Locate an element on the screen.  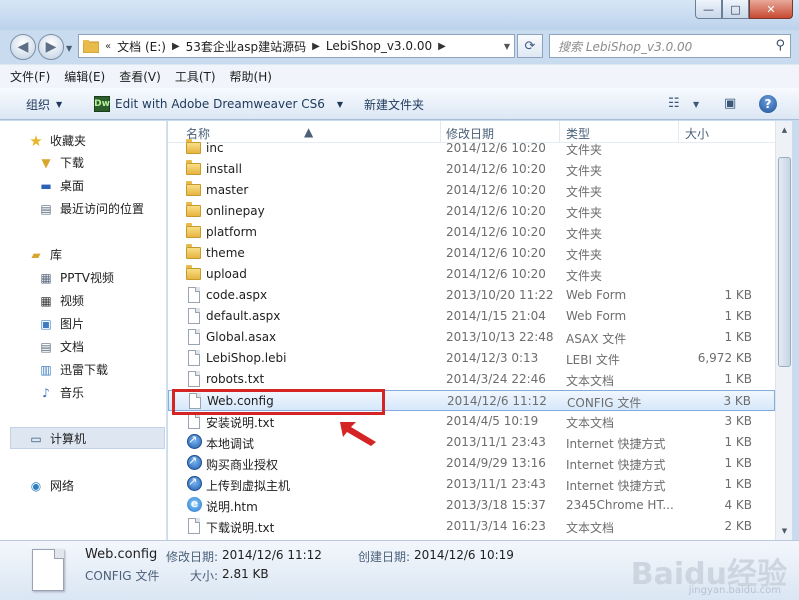
file-type: LEBI 文件 is located at coordinates (593, 360).